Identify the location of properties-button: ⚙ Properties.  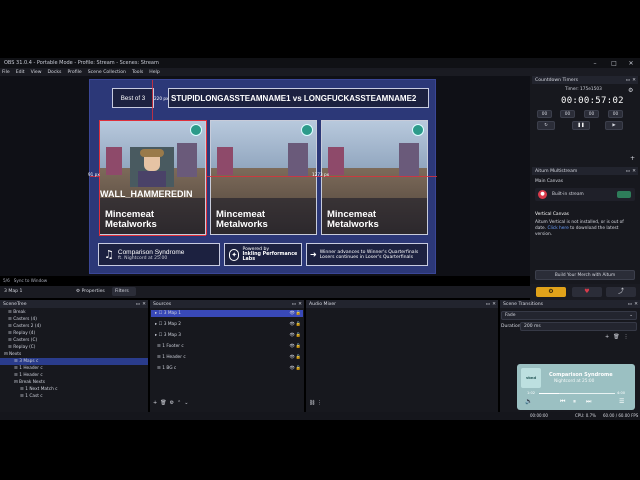
(90, 291).